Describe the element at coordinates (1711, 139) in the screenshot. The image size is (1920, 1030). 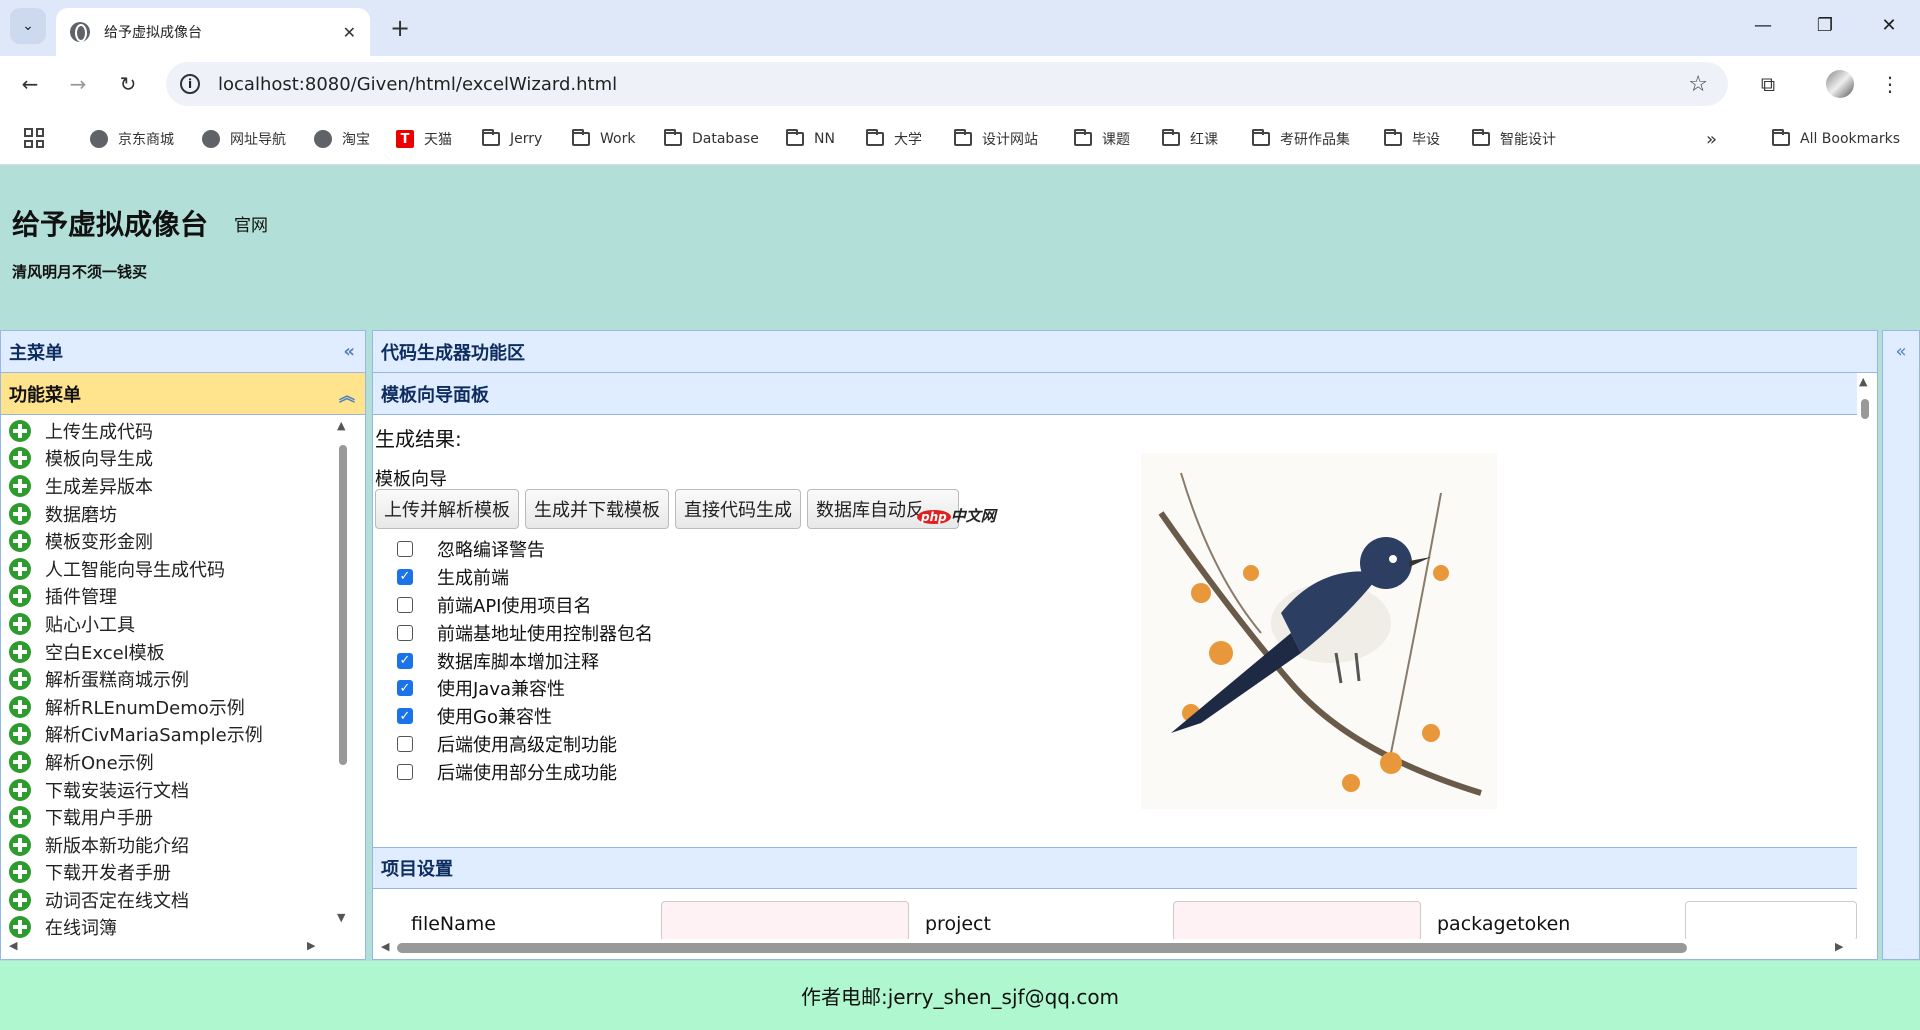
I see `more-bookmarks-icon: »` at that location.